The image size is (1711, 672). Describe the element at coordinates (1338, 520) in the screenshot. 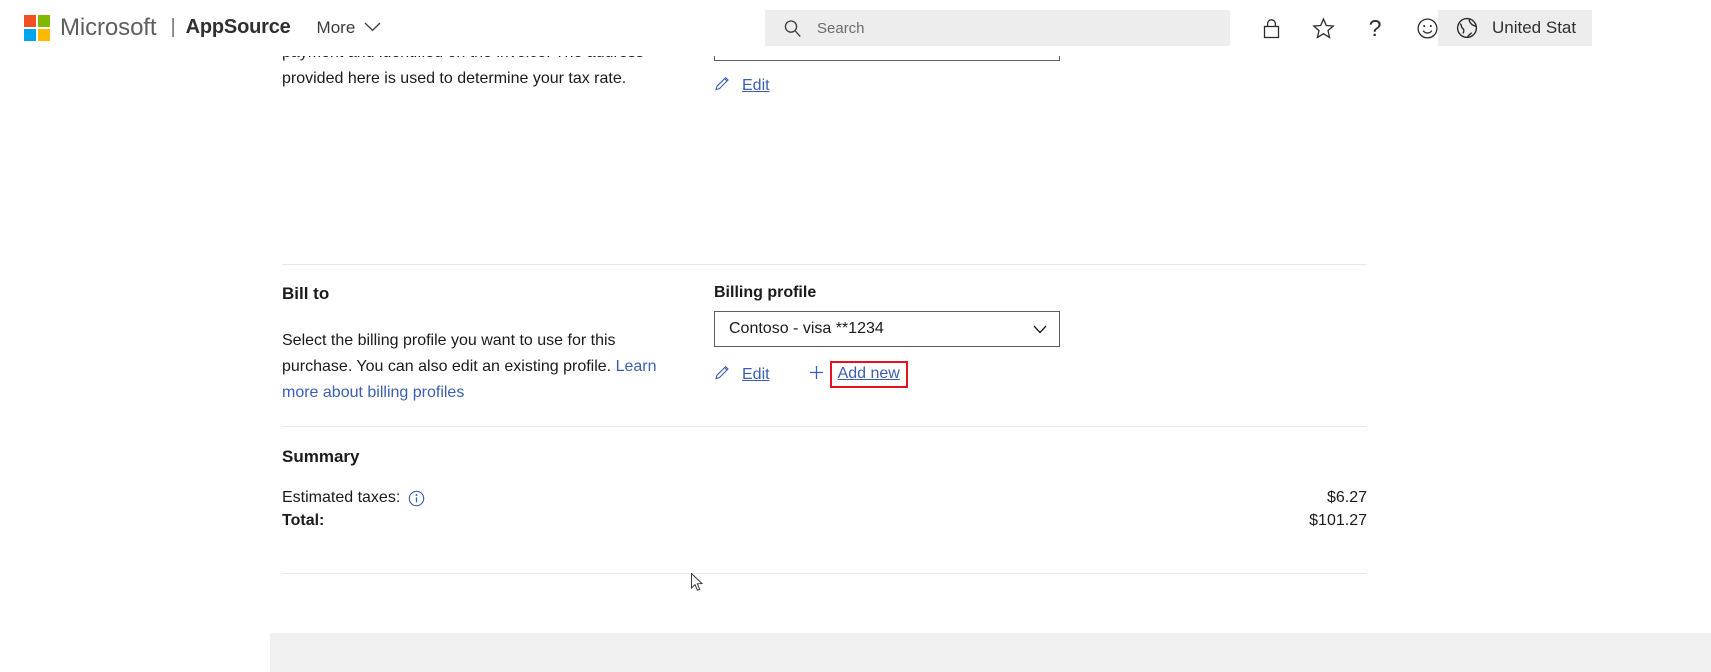

I see `total-value: $101.27` at that location.